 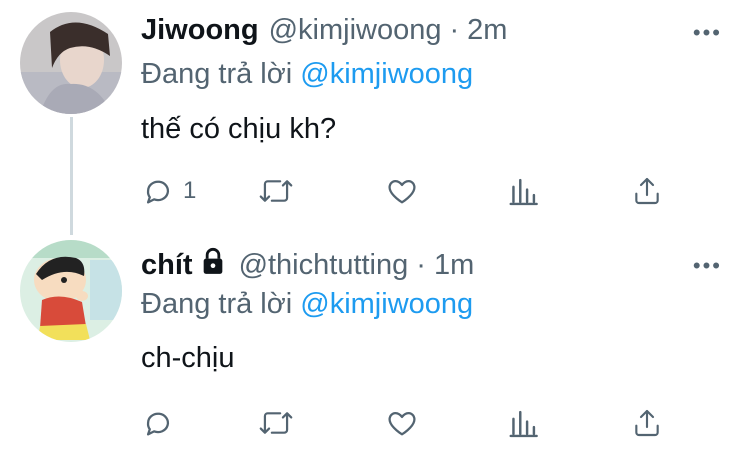 I want to click on tweet-actions: 1, so click(x=406, y=191).